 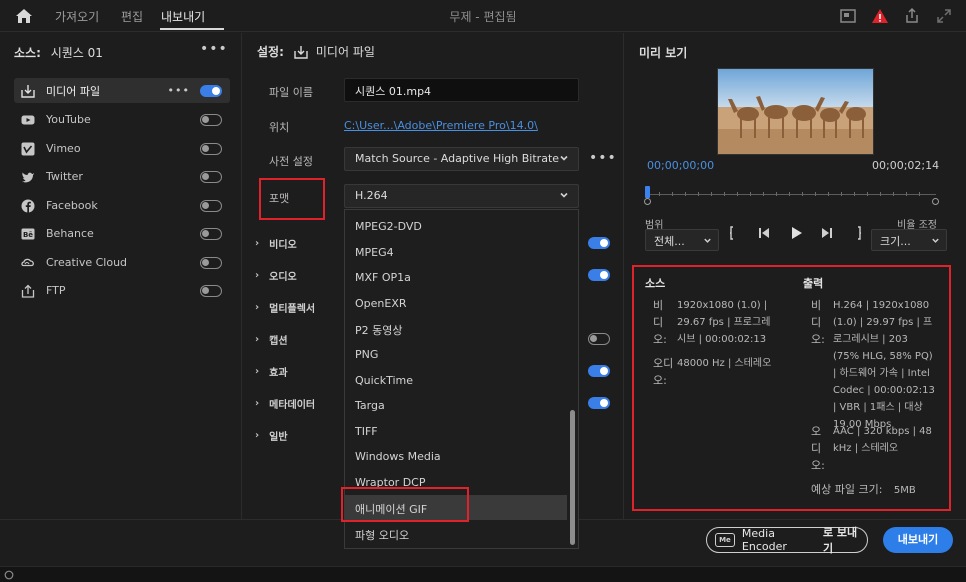 I want to click on preset-more-button: •••, so click(x=603, y=158).